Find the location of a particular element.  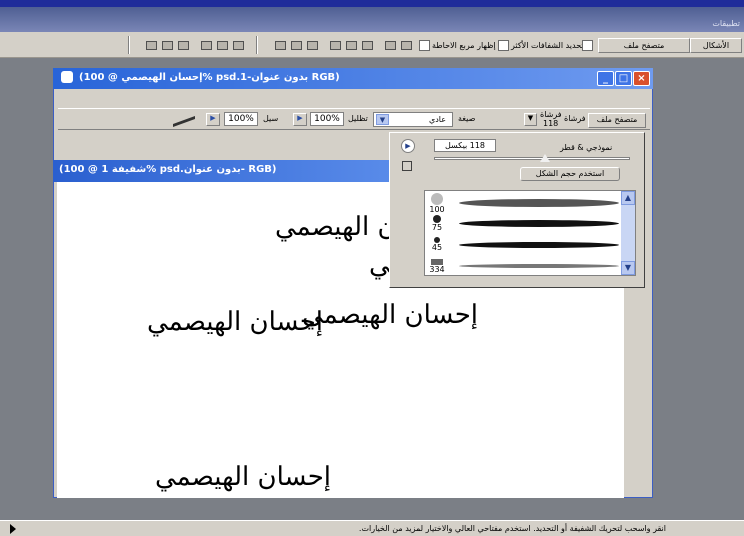

scroll-down-icon: ▼ is located at coordinates (628, 268).